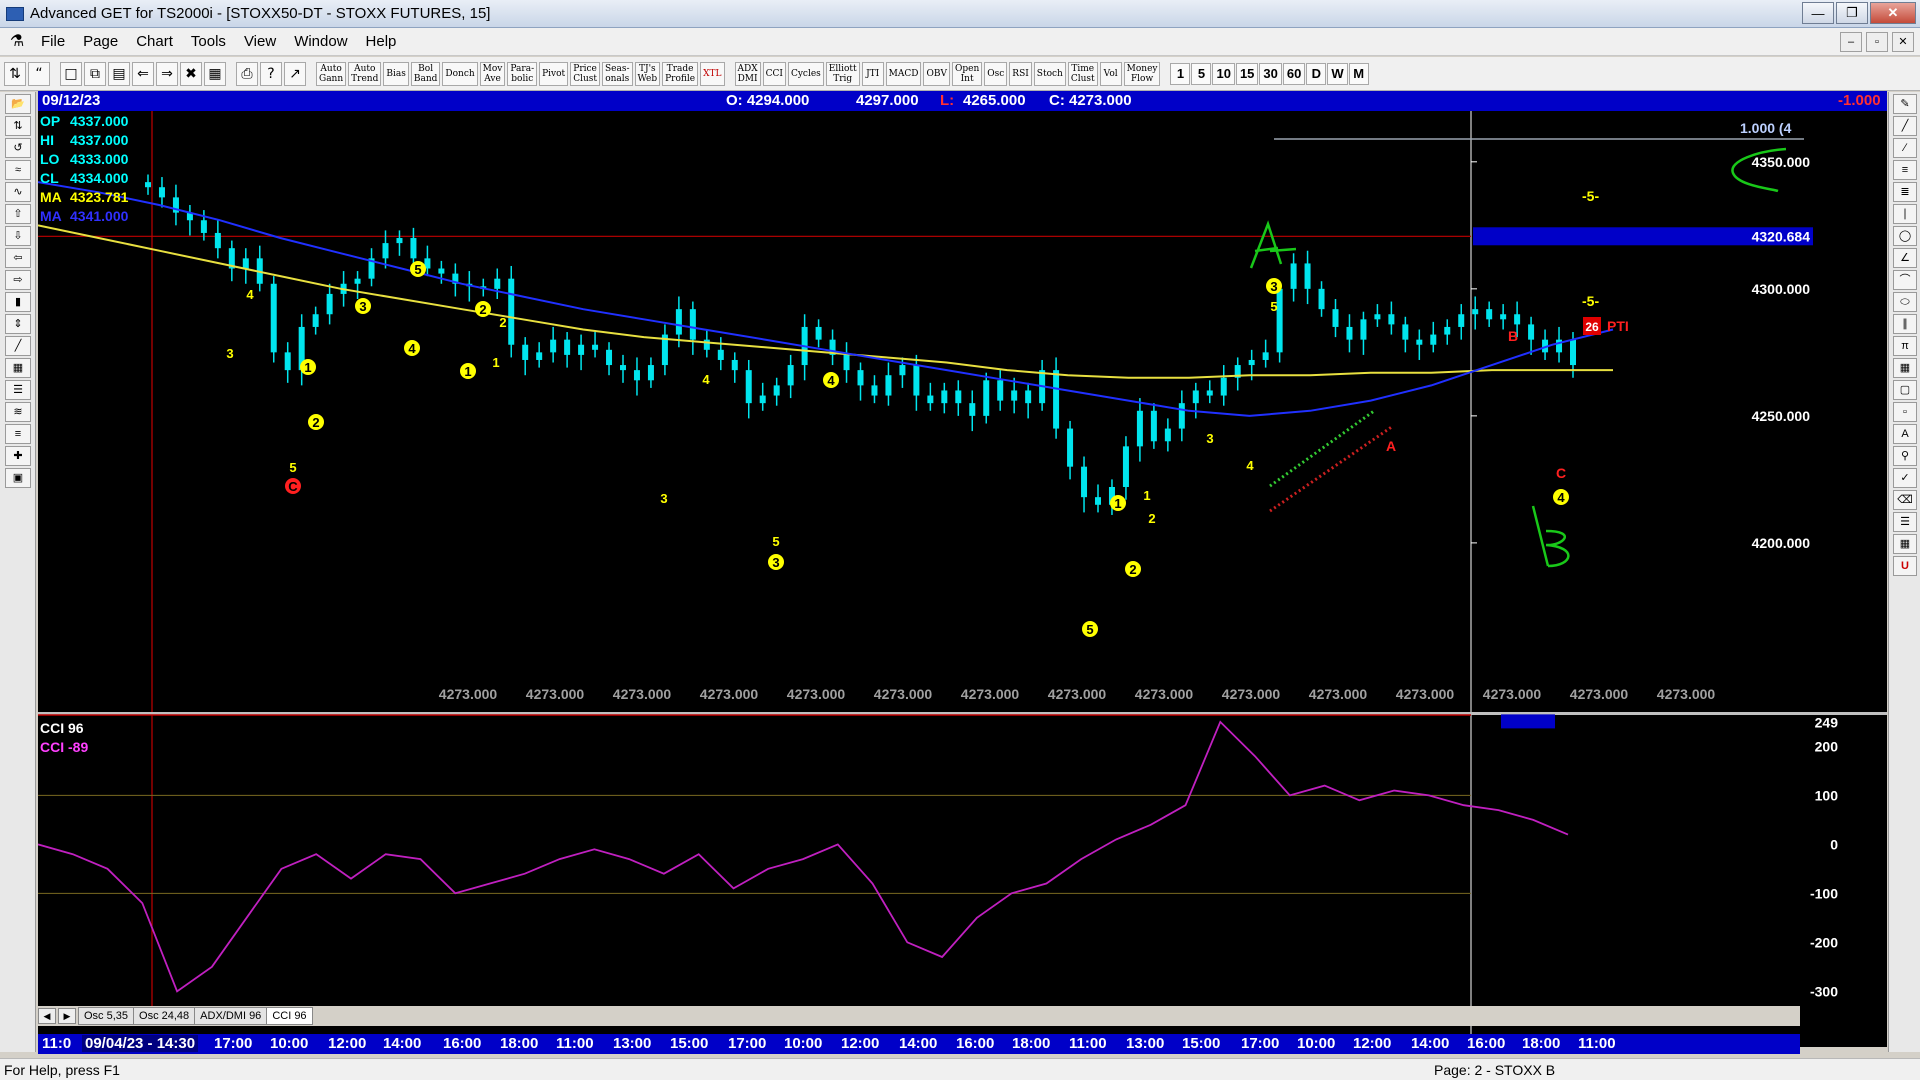 The height and width of the screenshot is (1080, 1920). Describe the element at coordinates (215, 73) in the screenshot. I see `grid-icon: ▦` at that location.